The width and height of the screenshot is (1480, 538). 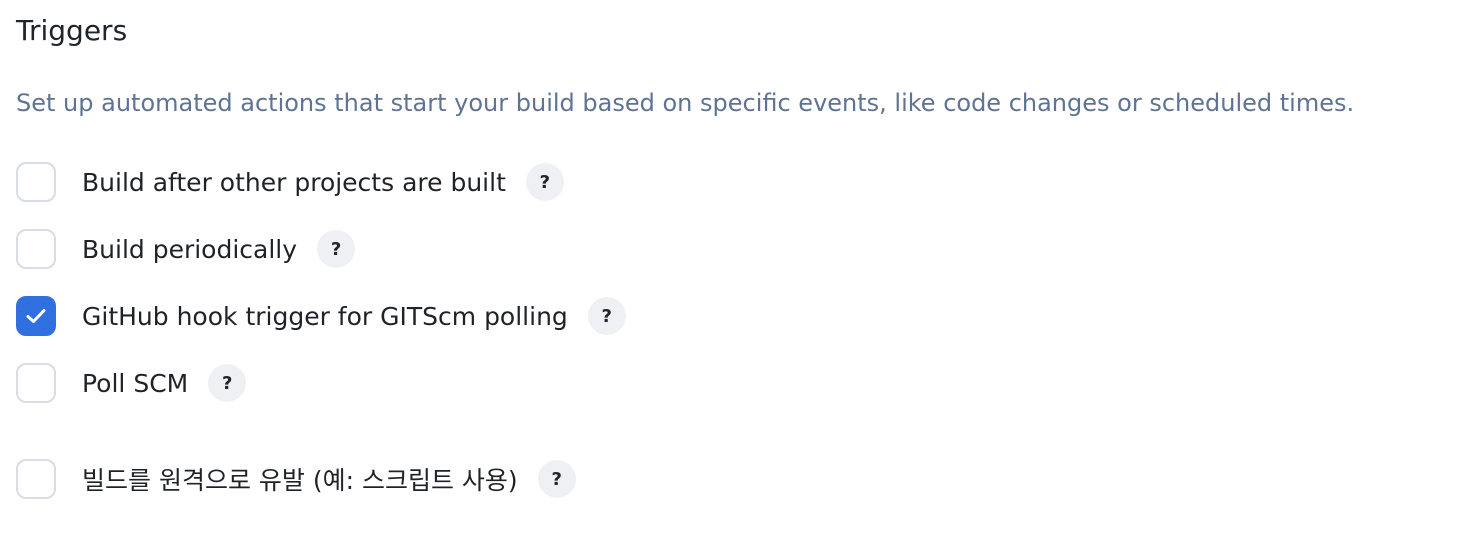 I want to click on build-after-other-projects-help-button: ?, so click(x=544, y=182).